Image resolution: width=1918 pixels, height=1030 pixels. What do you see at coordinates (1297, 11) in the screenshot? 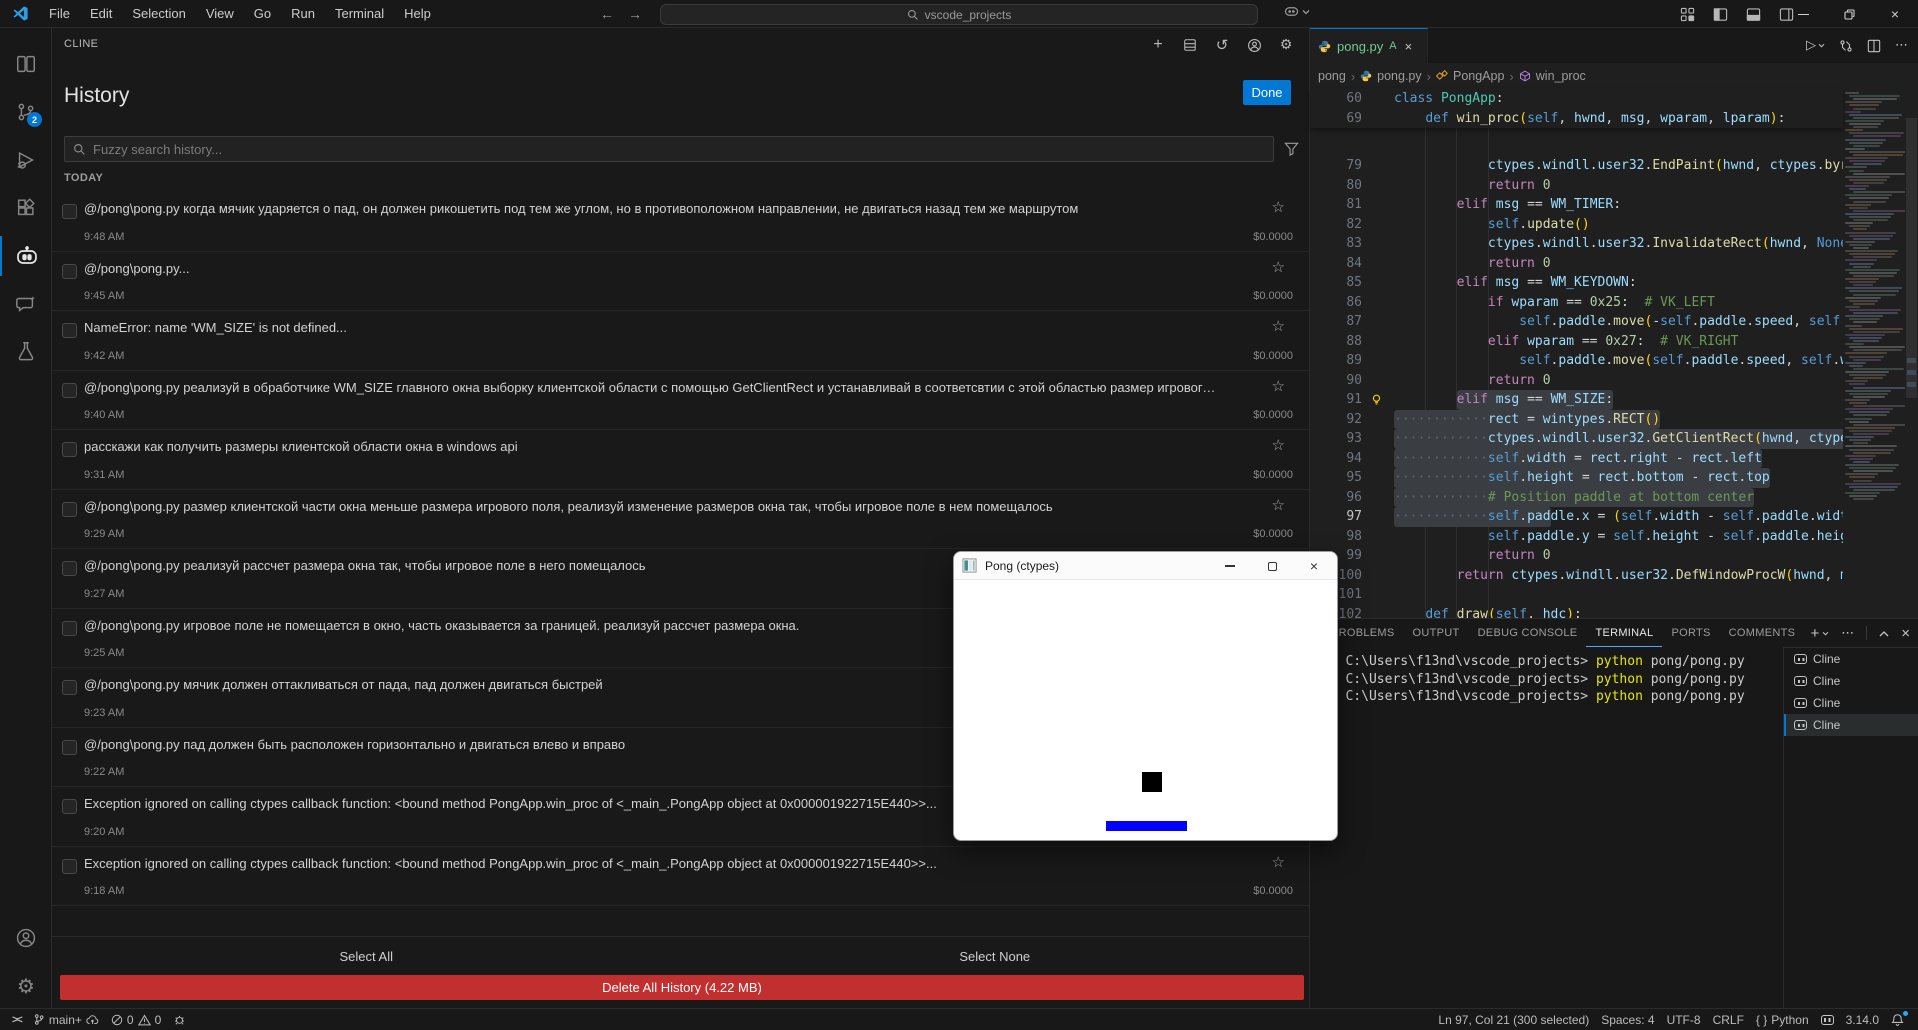
I see `copilot-menu` at bounding box center [1297, 11].